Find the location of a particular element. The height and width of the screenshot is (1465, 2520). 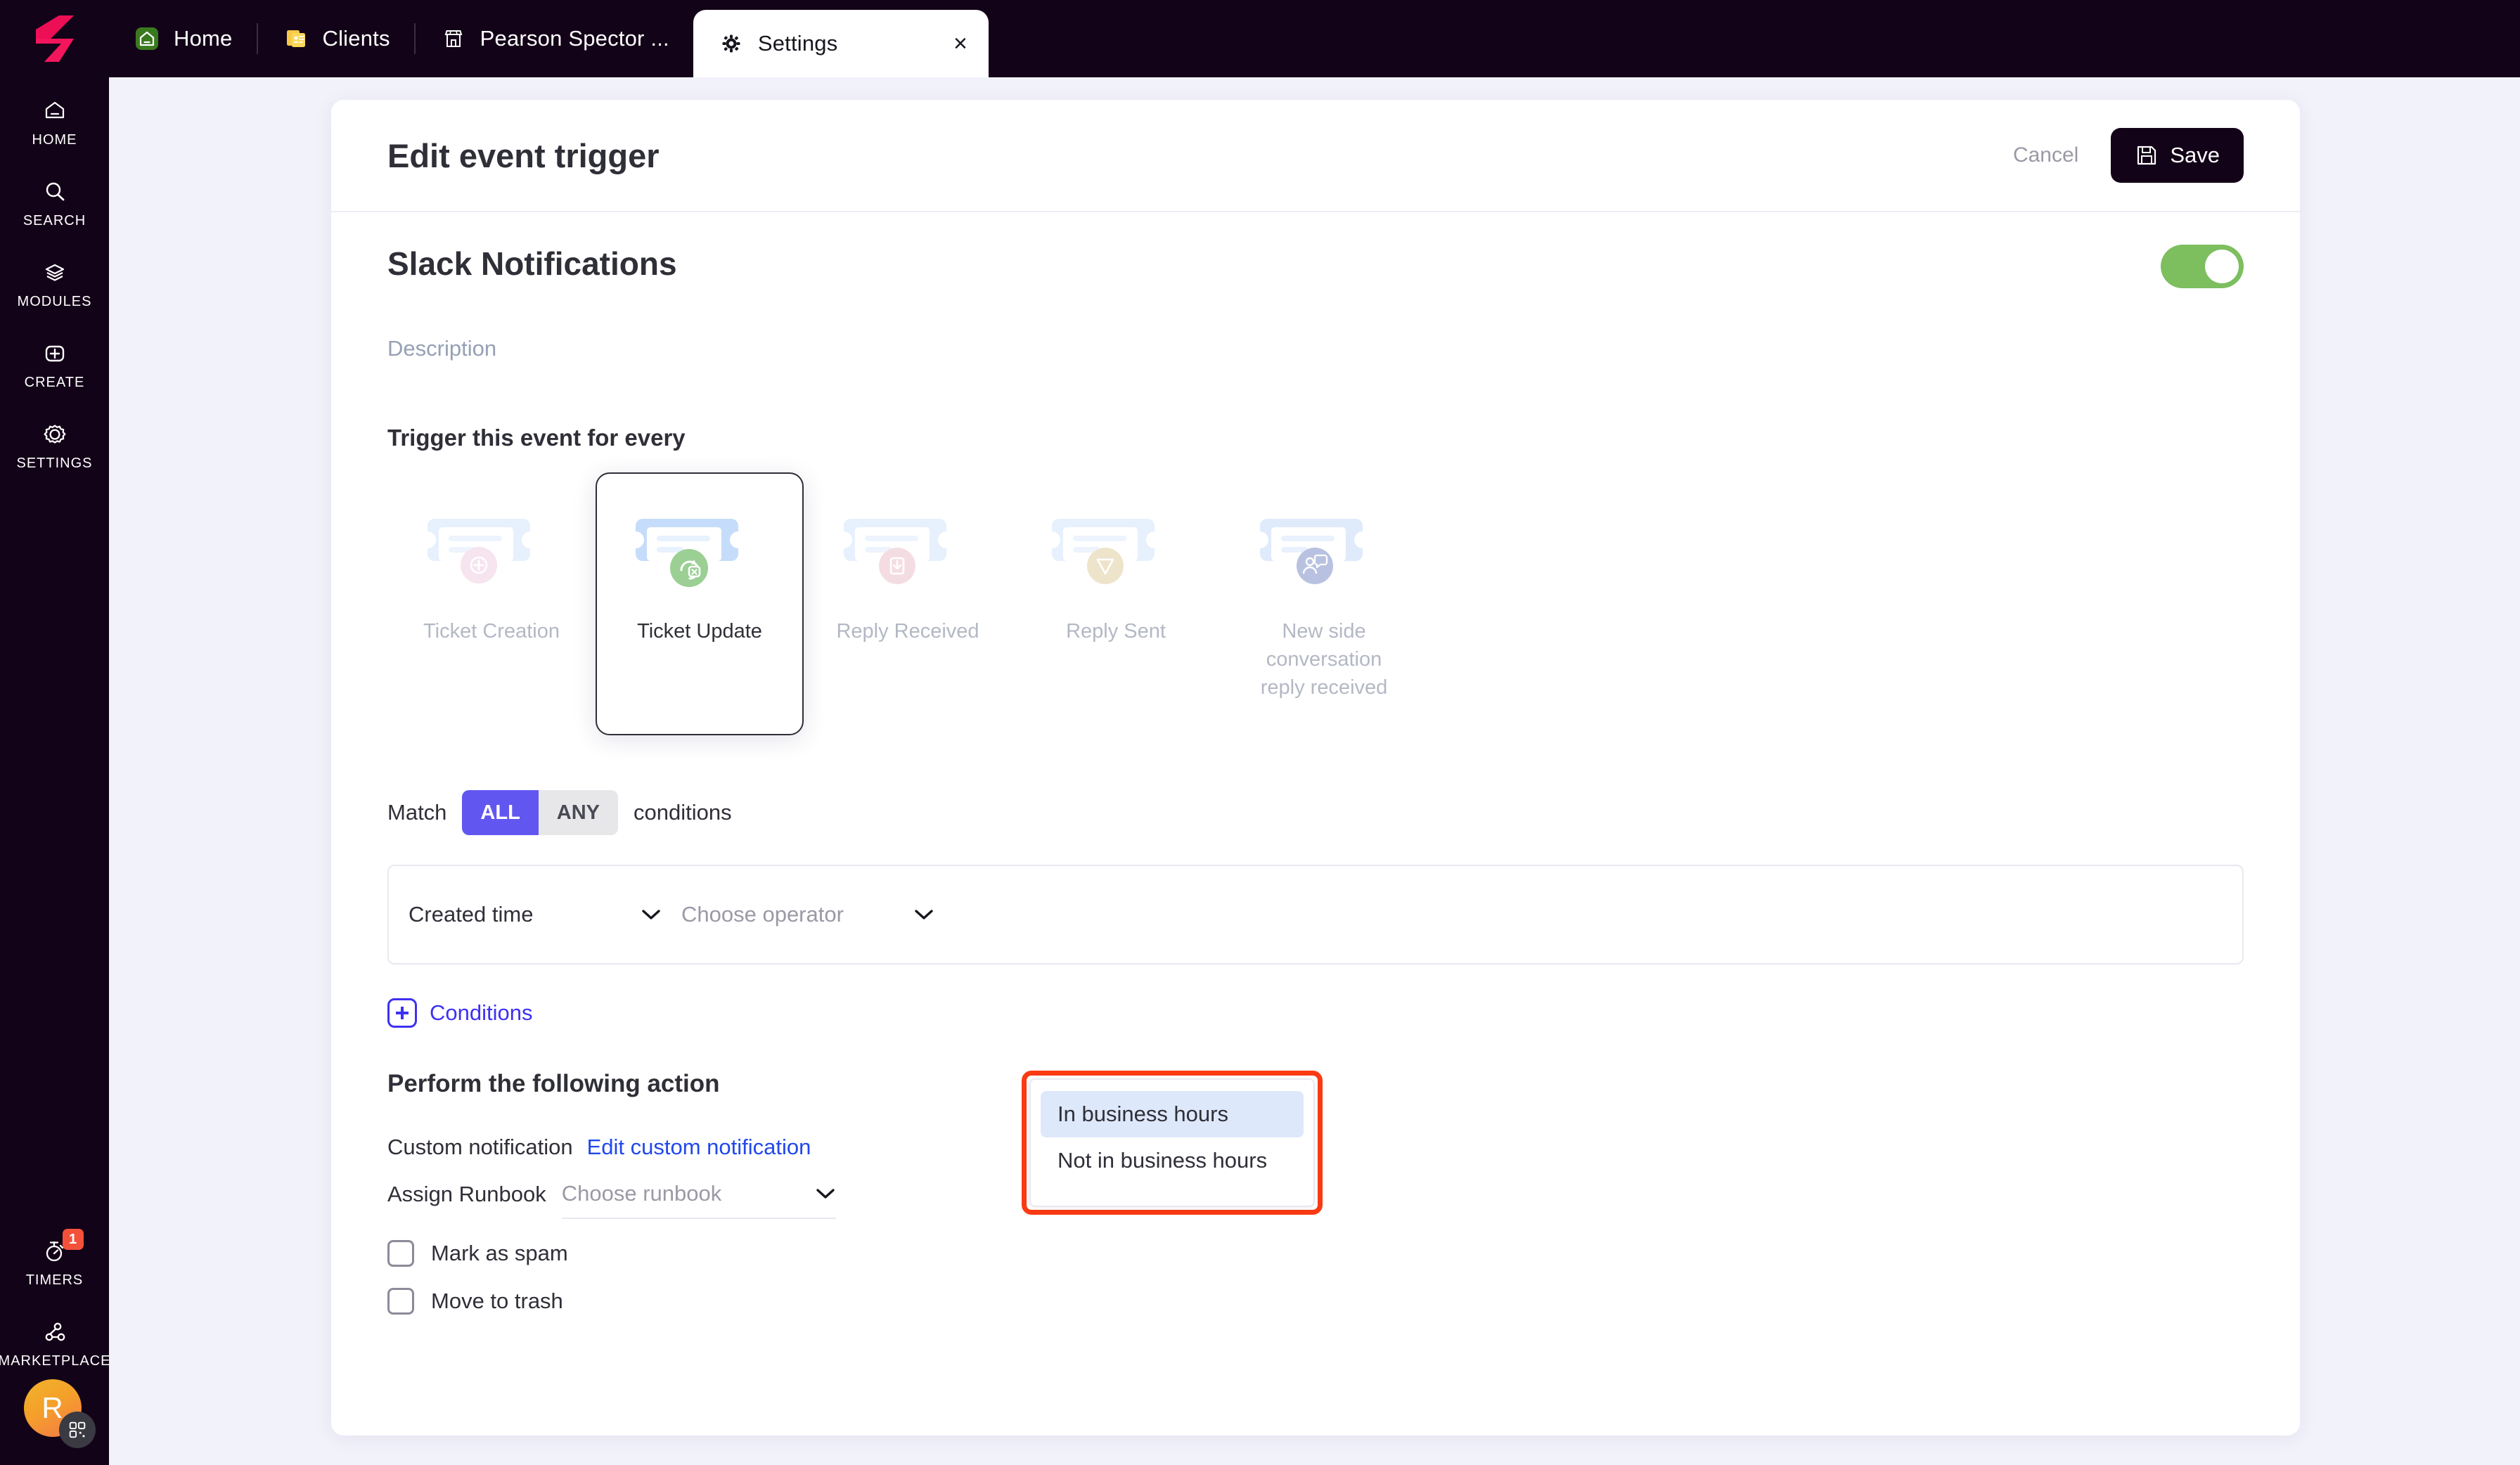

trigger-event-heading: Trigger this event for every is located at coordinates (536, 438).